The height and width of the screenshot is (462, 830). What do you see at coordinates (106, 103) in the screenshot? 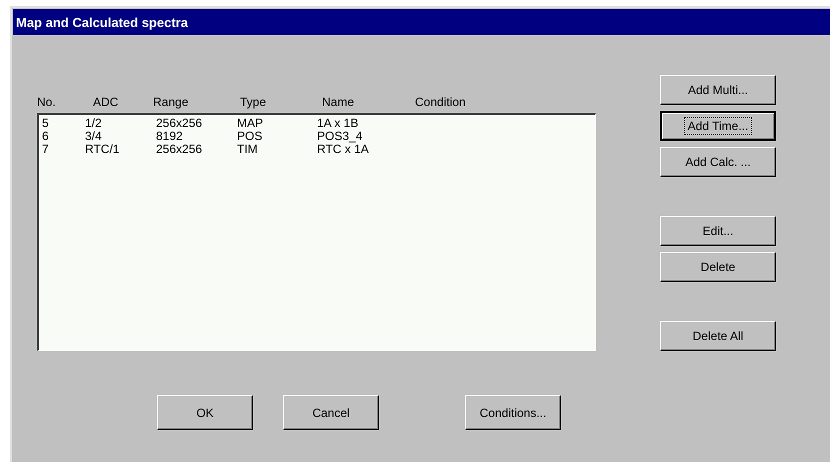
I see `column-header: ADC` at bounding box center [106, 103].